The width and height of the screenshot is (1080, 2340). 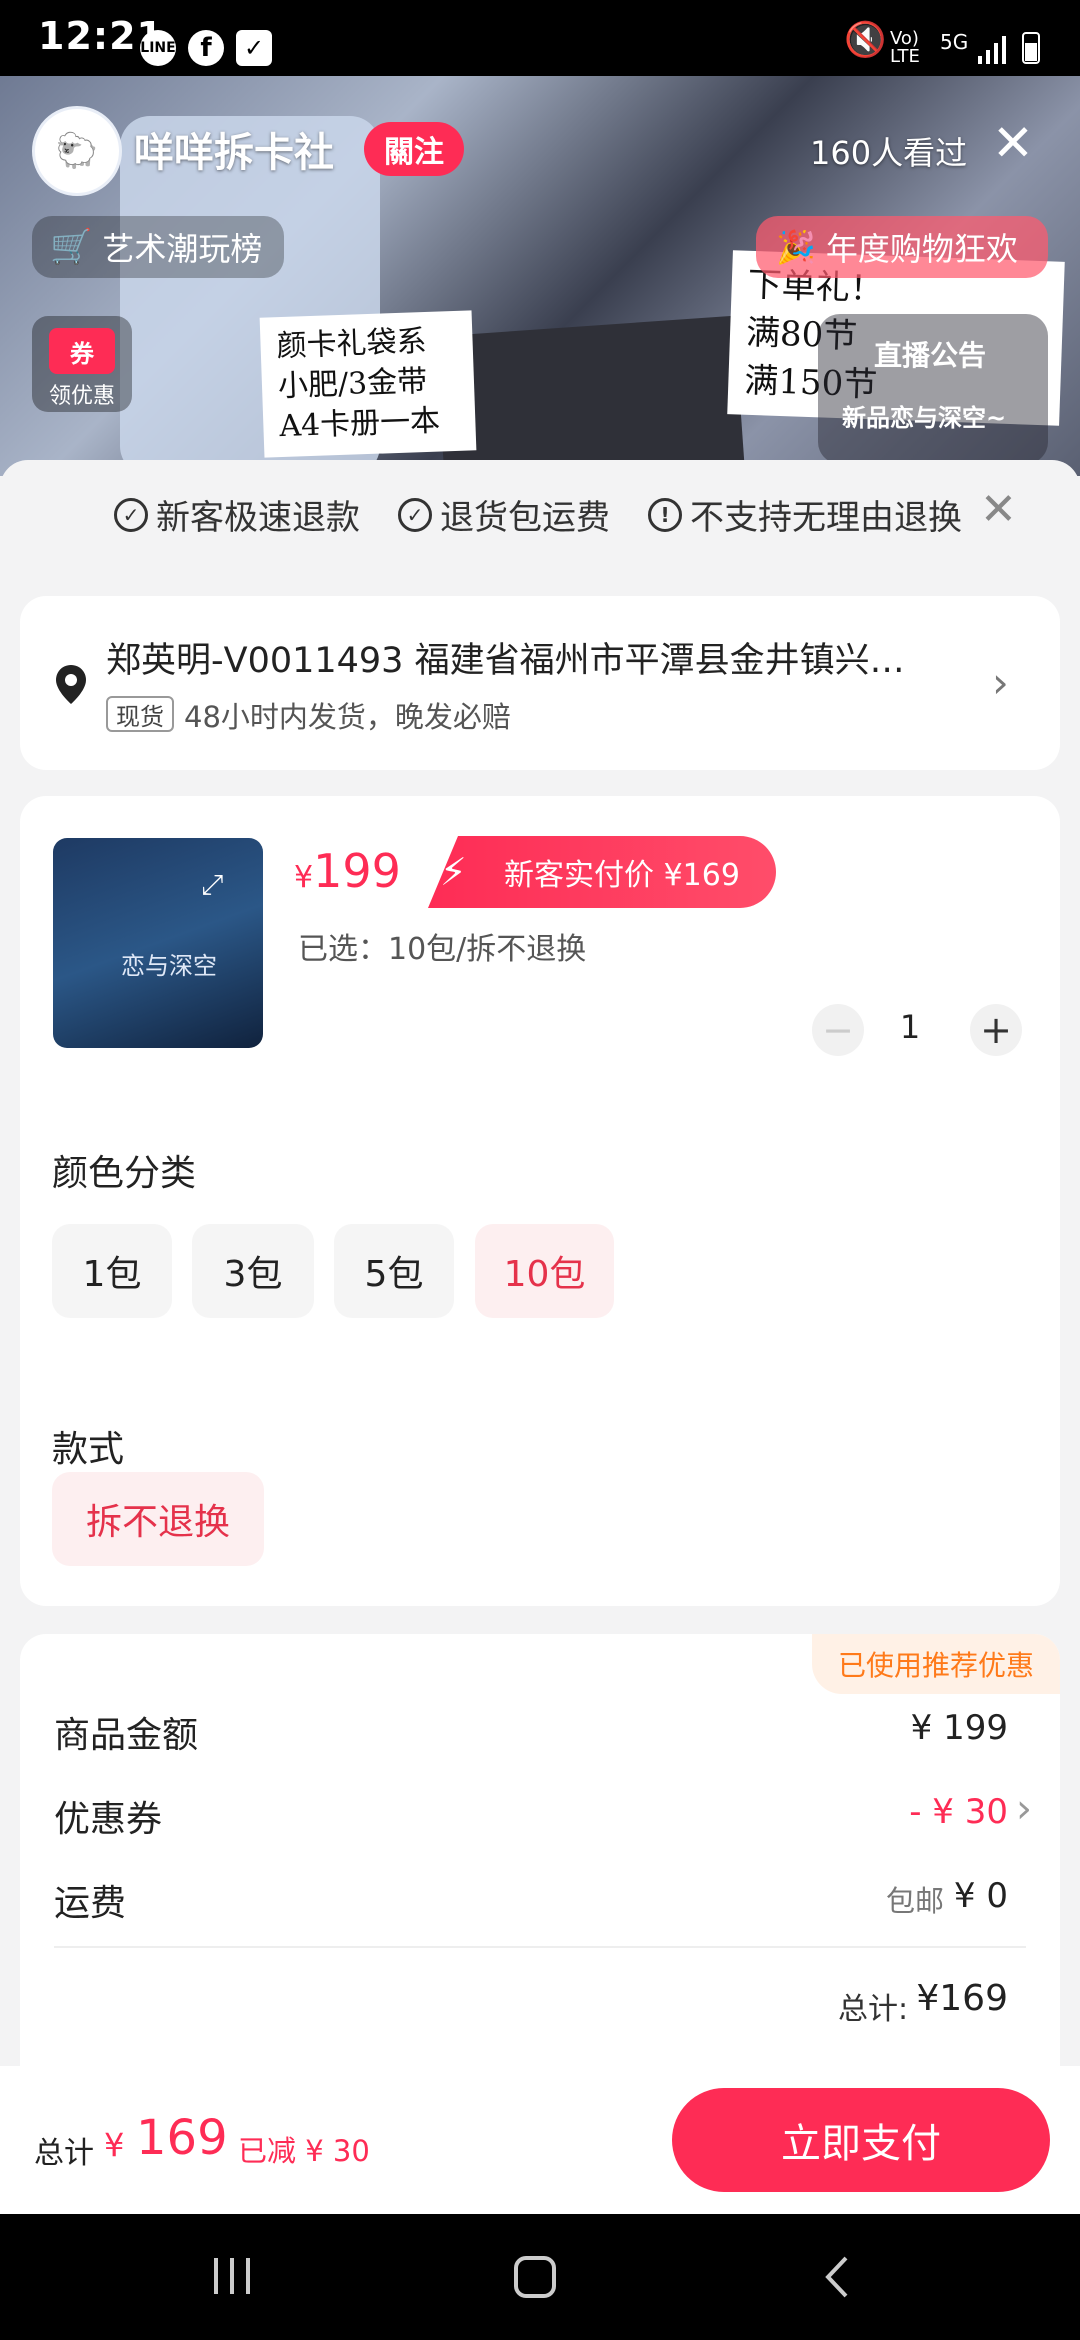 What do you see at coordinates (930, 355) in the screenshot?
I see `announcement-title: 直播公告` at bounding box center [930, 355].